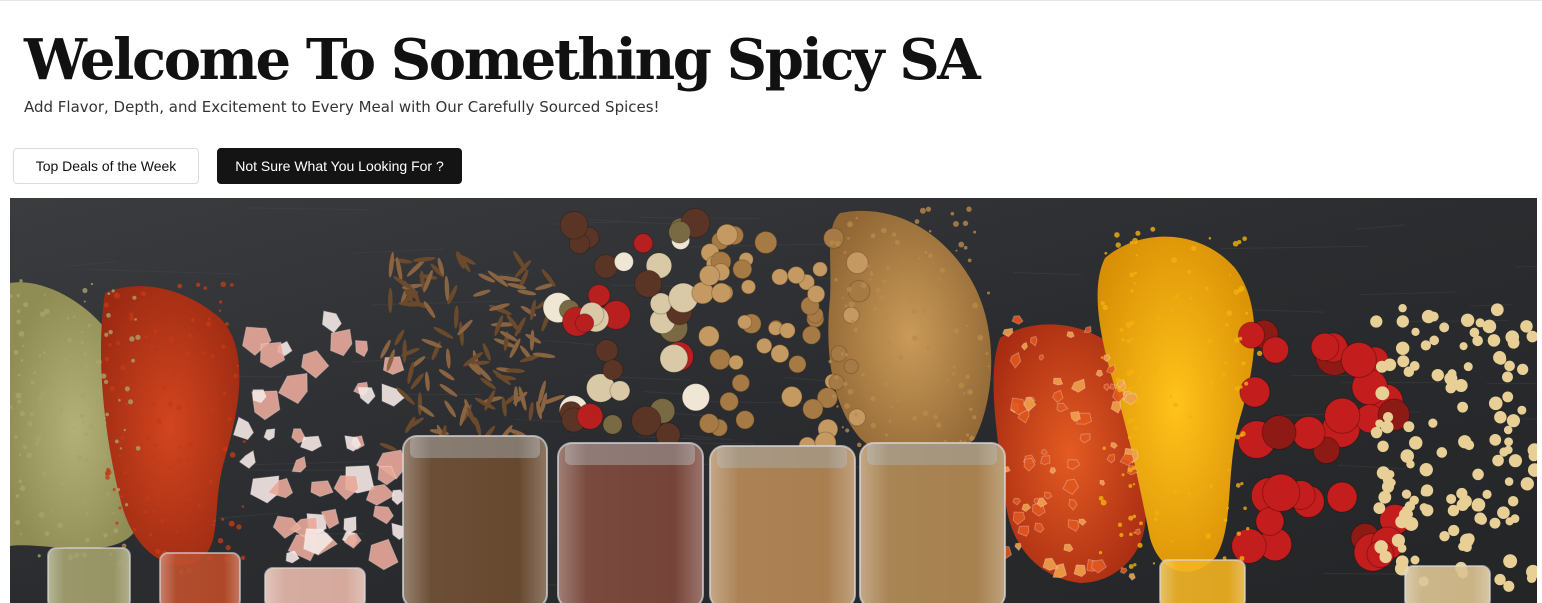 This screenshot has height=603, width=1542. I want to click on page-title: Welcome To Something Spicy SA, so click(502, 60).